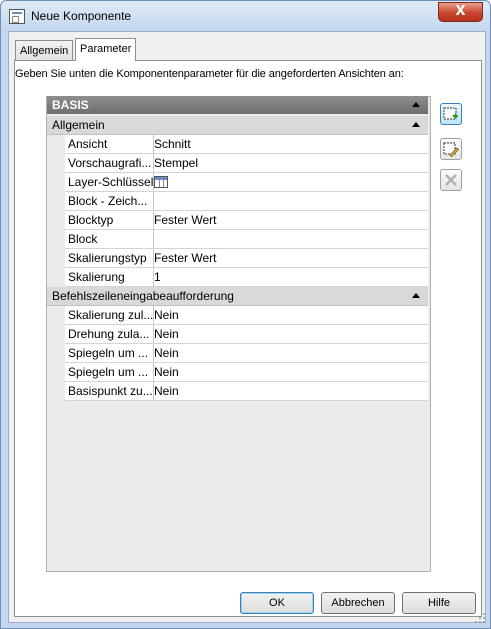 The height and width of the screenshot is (629, 491). I want to click on group-befehlszeile-label: Befehlszeileneingabeaufforderung, so click(143, 296).